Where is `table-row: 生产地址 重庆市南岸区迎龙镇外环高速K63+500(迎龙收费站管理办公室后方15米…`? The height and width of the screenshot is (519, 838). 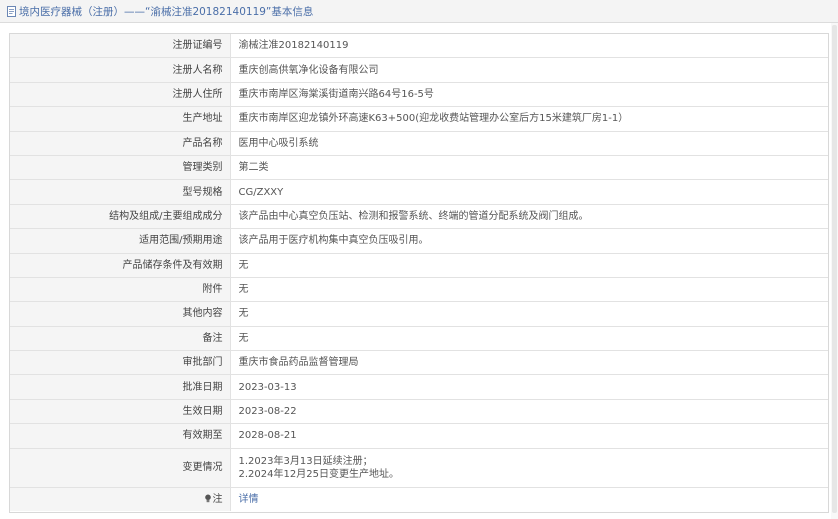
table-row: 生产地址 重庆市南岸区迎龙镇外环高速K63+500(迎龙收费站管理办公室后方15米… is located at coordinates (419, 119).